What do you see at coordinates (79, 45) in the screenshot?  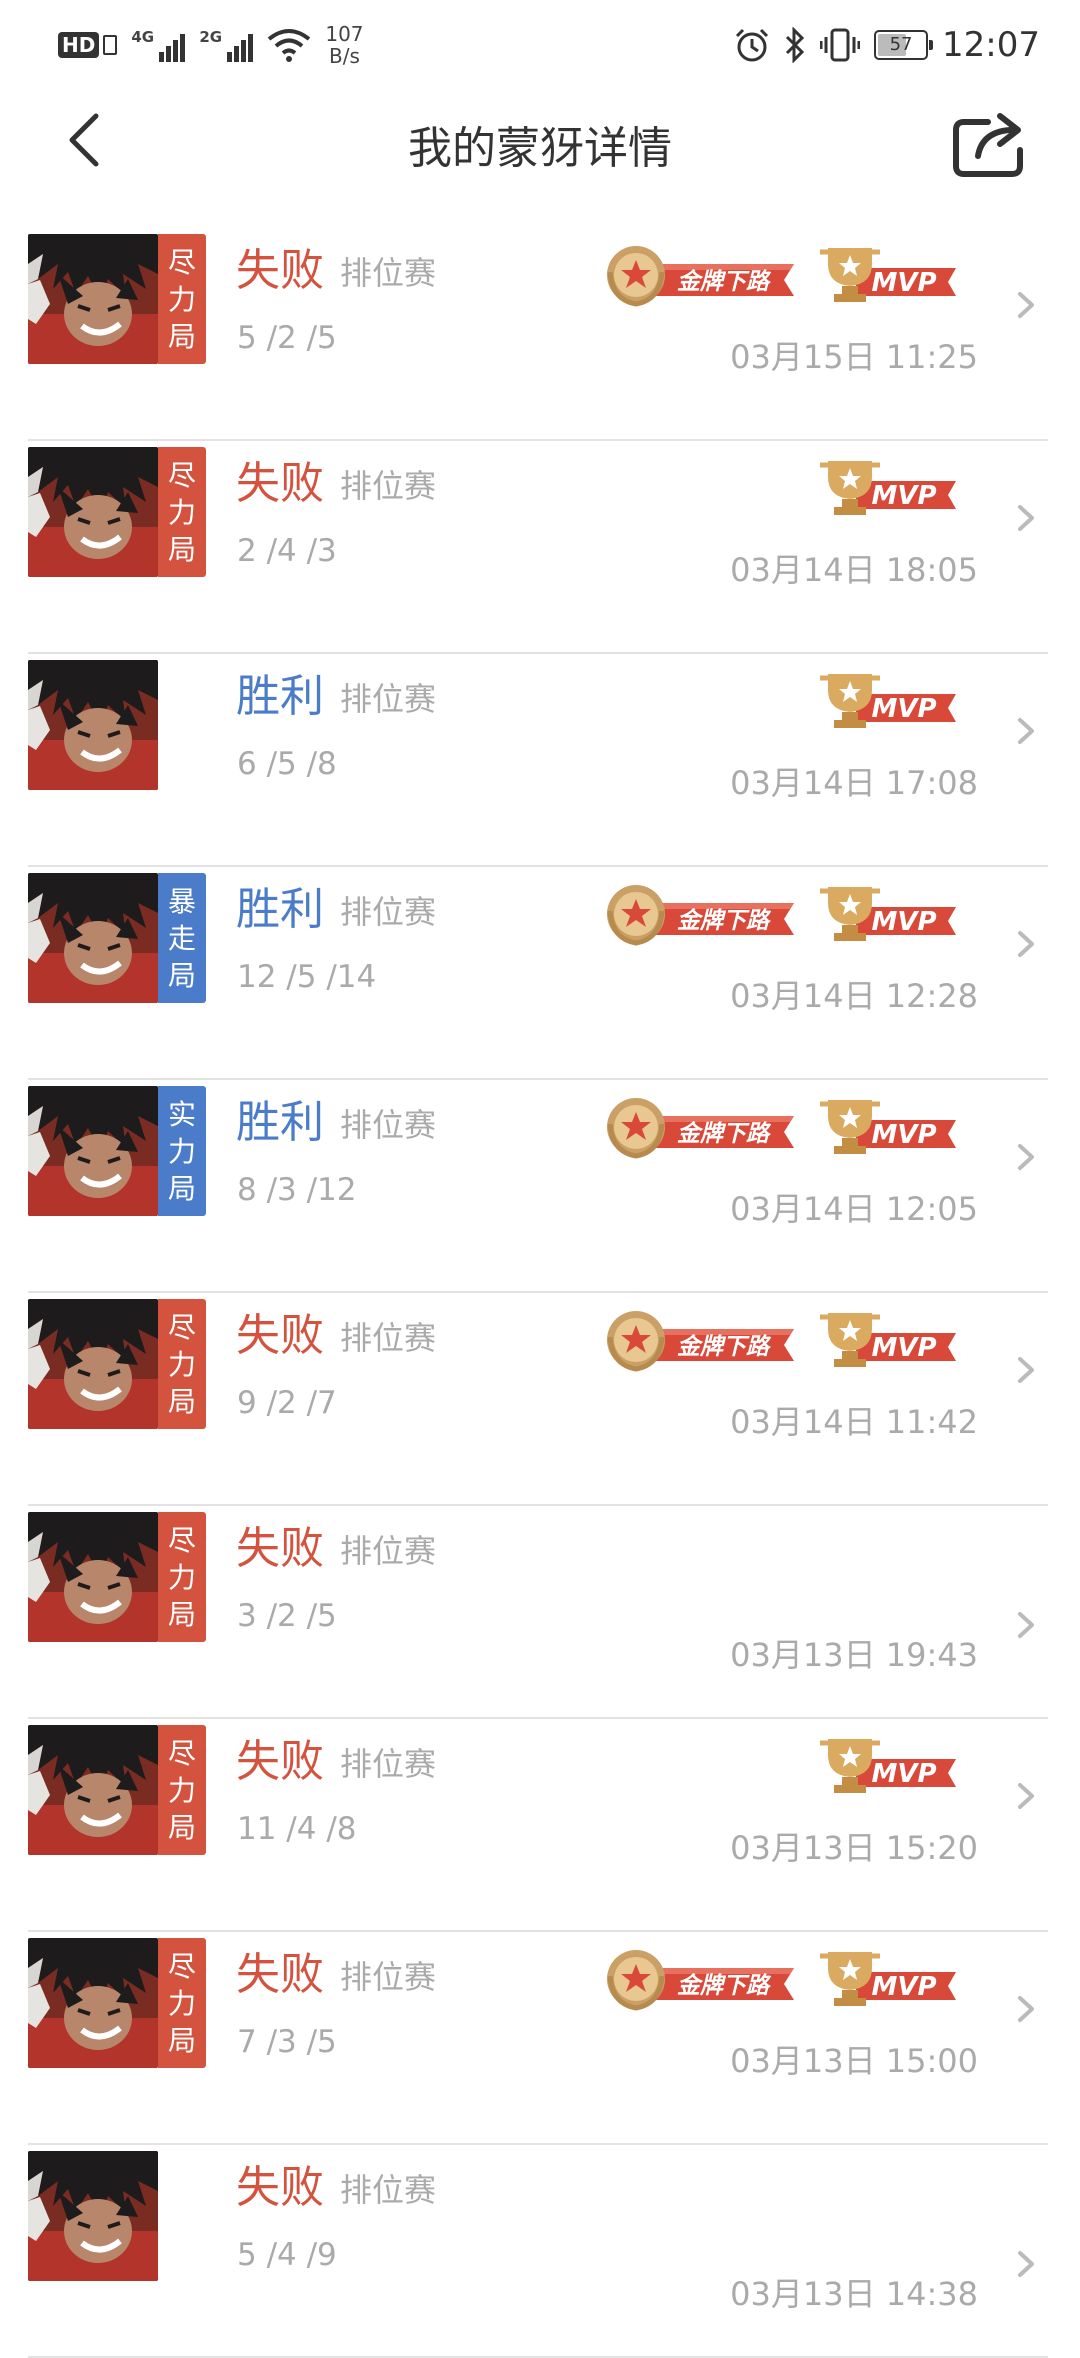 I see `hd-label: HD` at bounding box center [79, 45].